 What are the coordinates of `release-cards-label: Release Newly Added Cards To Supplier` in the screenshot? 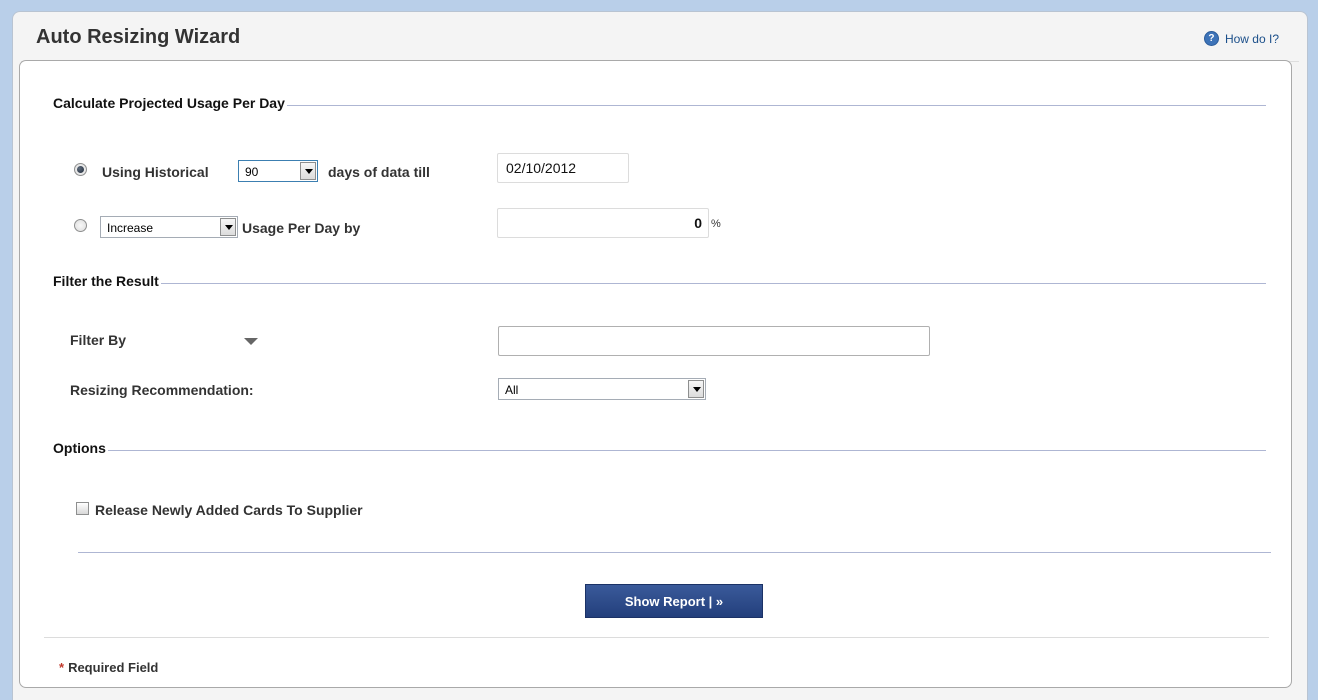 It's located at (229, 510).